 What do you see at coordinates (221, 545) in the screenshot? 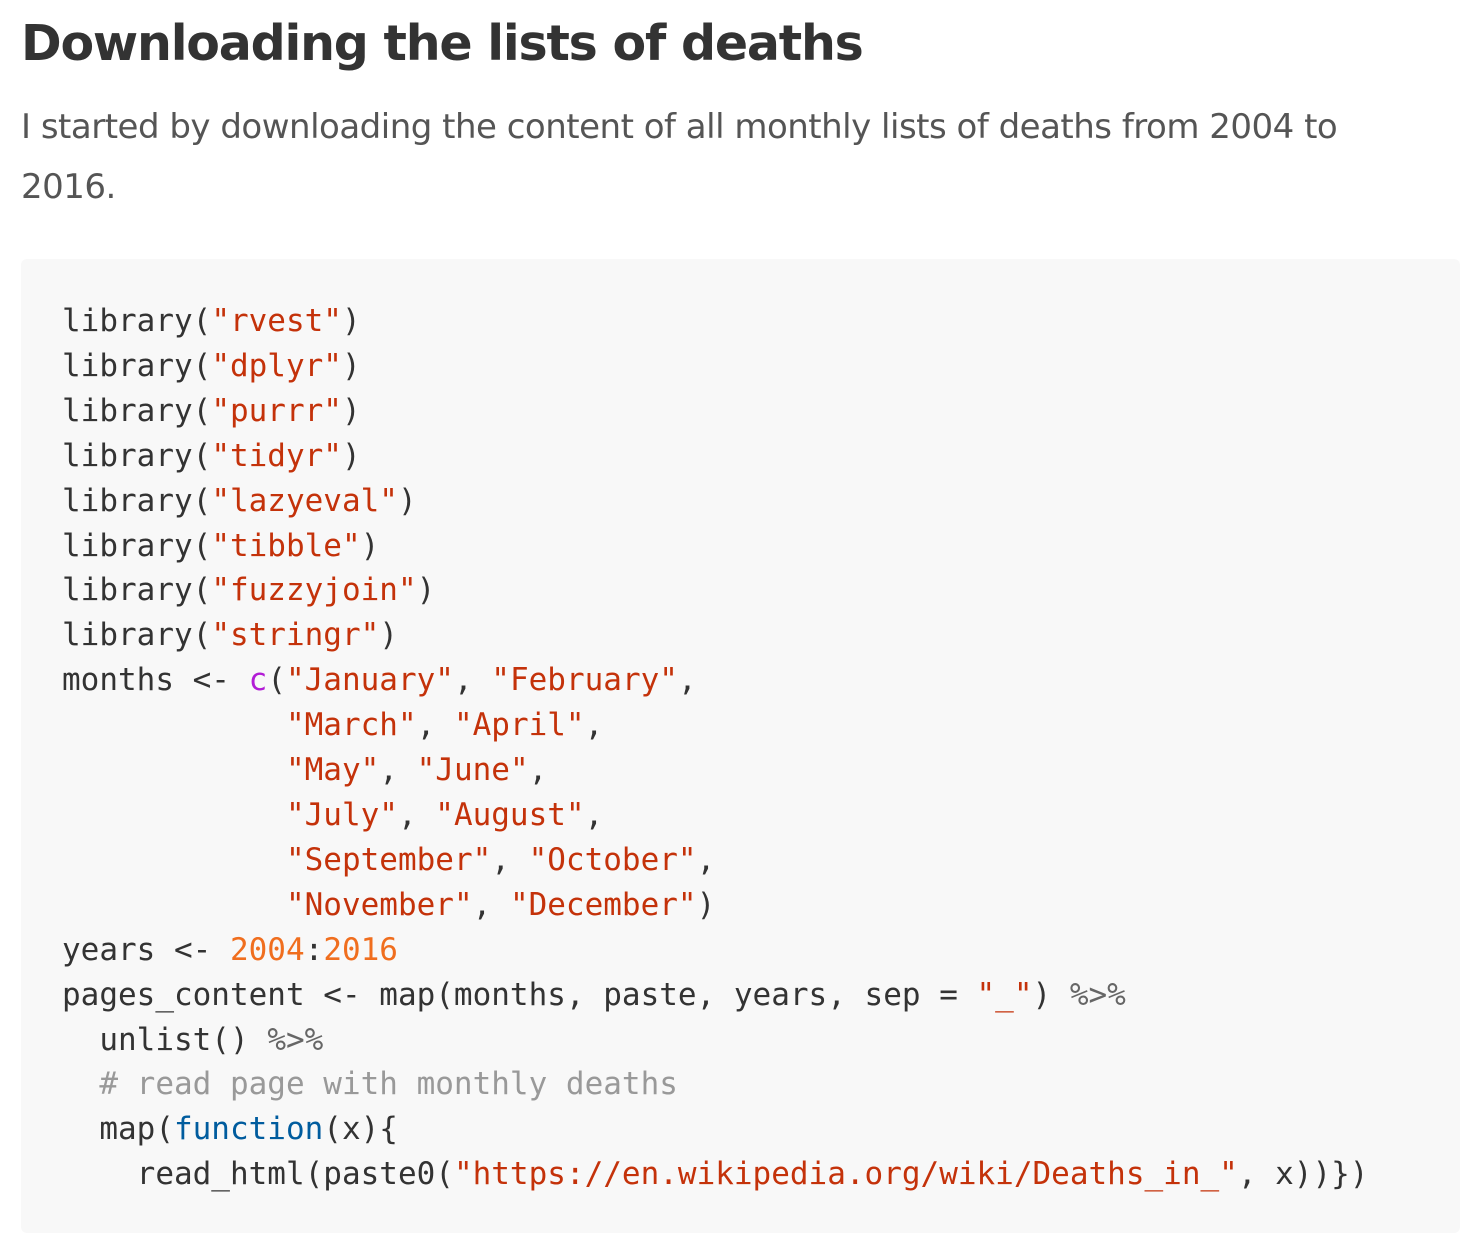
I see `code-line-6: library("tibble")` at bounding box center [221, 545].